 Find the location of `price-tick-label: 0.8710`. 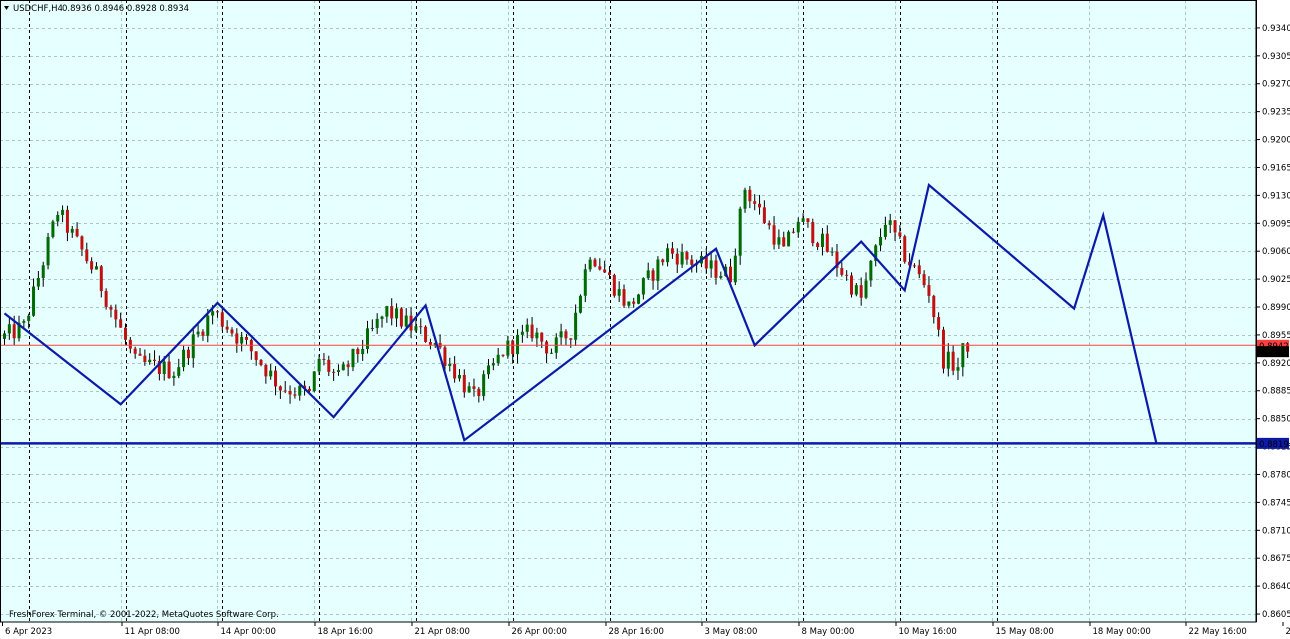

price-tick-label: 0.8710 is located at coordinates (1276, 531).